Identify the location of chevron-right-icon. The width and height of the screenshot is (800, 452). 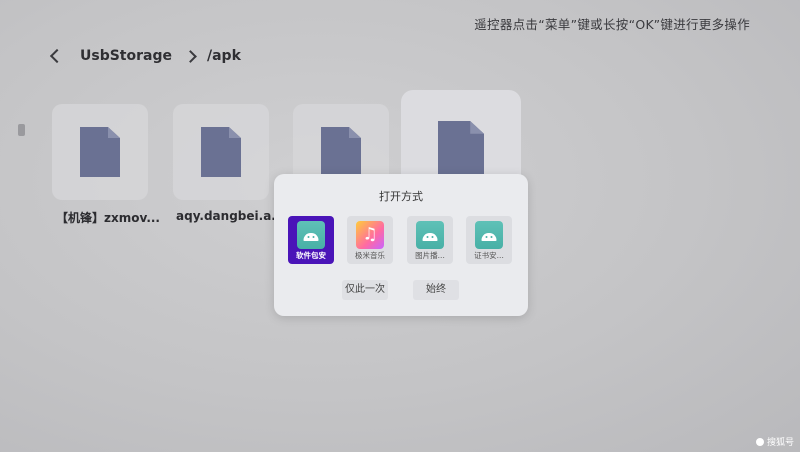
(190, 56).